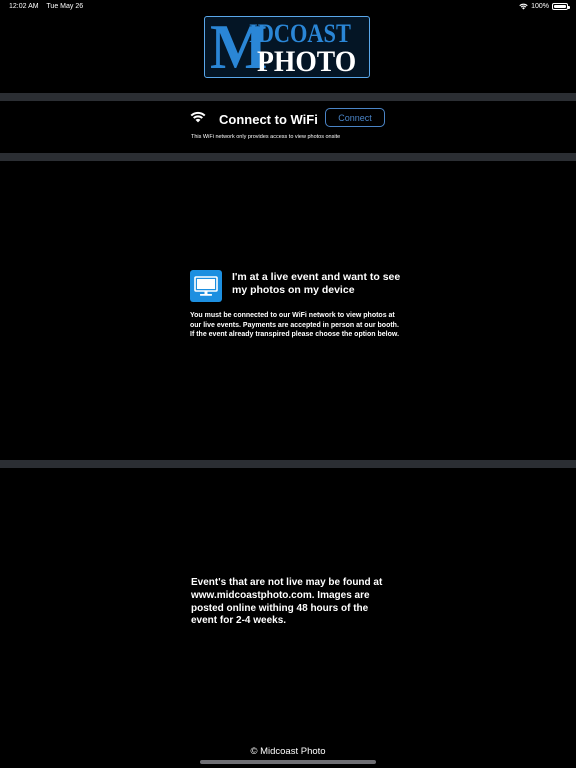 The image size is (576, 768). Describe the element at coordinates (268, 119) in the screenshot. I see `wifi-title: Connect to WiFi` at that location.